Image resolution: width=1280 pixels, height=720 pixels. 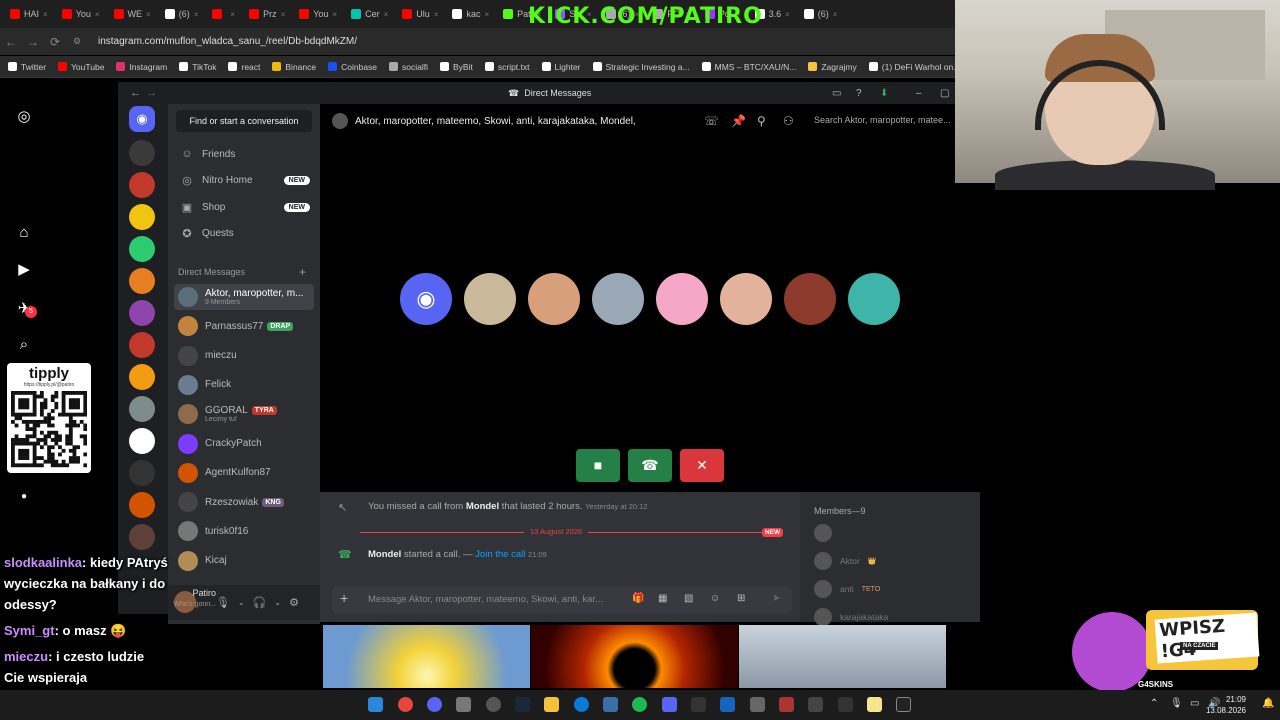 I want to click on sticker-icon: ▧, so click(x=688, y=598).